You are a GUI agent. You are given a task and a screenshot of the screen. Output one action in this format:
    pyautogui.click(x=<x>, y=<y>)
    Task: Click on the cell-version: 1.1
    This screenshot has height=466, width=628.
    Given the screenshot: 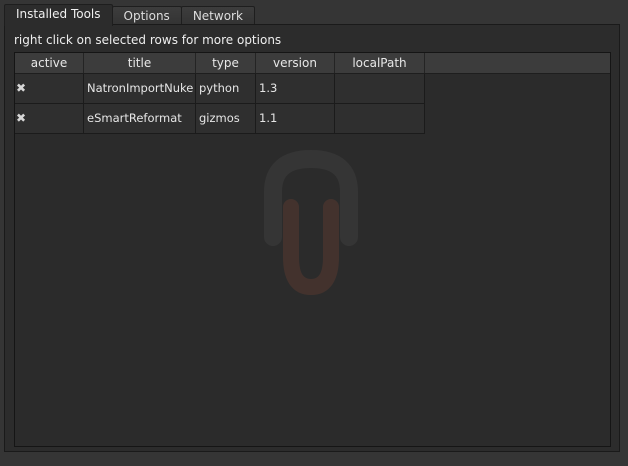 What is the action you would take?
    pyautogui.click(x=295, y=118)
    